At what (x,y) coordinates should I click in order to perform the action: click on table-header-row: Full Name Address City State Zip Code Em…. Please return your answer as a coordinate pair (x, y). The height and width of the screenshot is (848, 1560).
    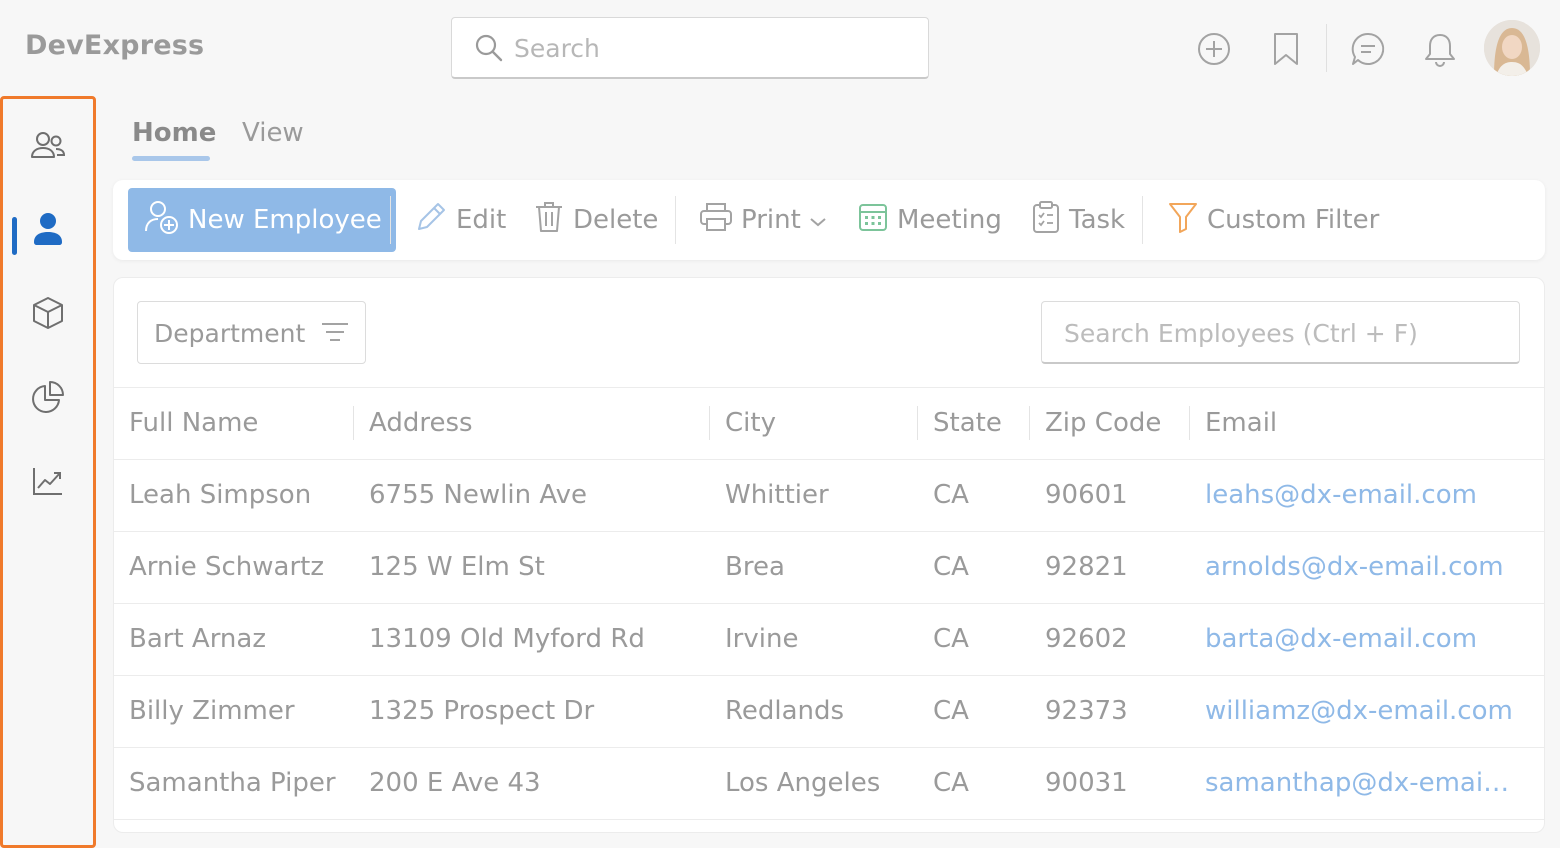
    Looking at the image, I should click on (829, 423).